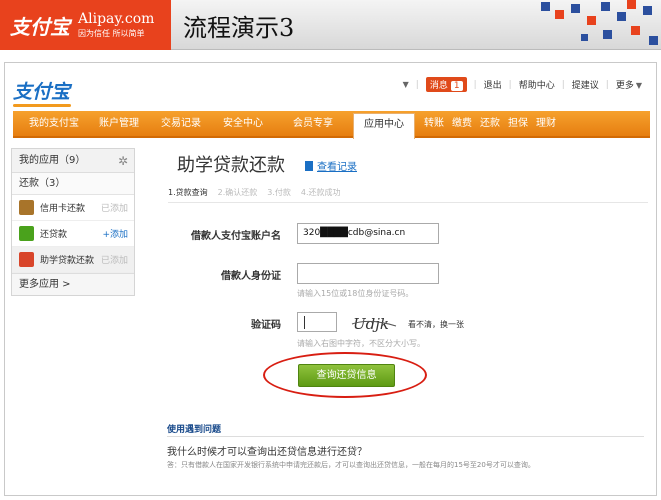  I want to click on repay-section-header: 还款（3）, so click(73, 184).